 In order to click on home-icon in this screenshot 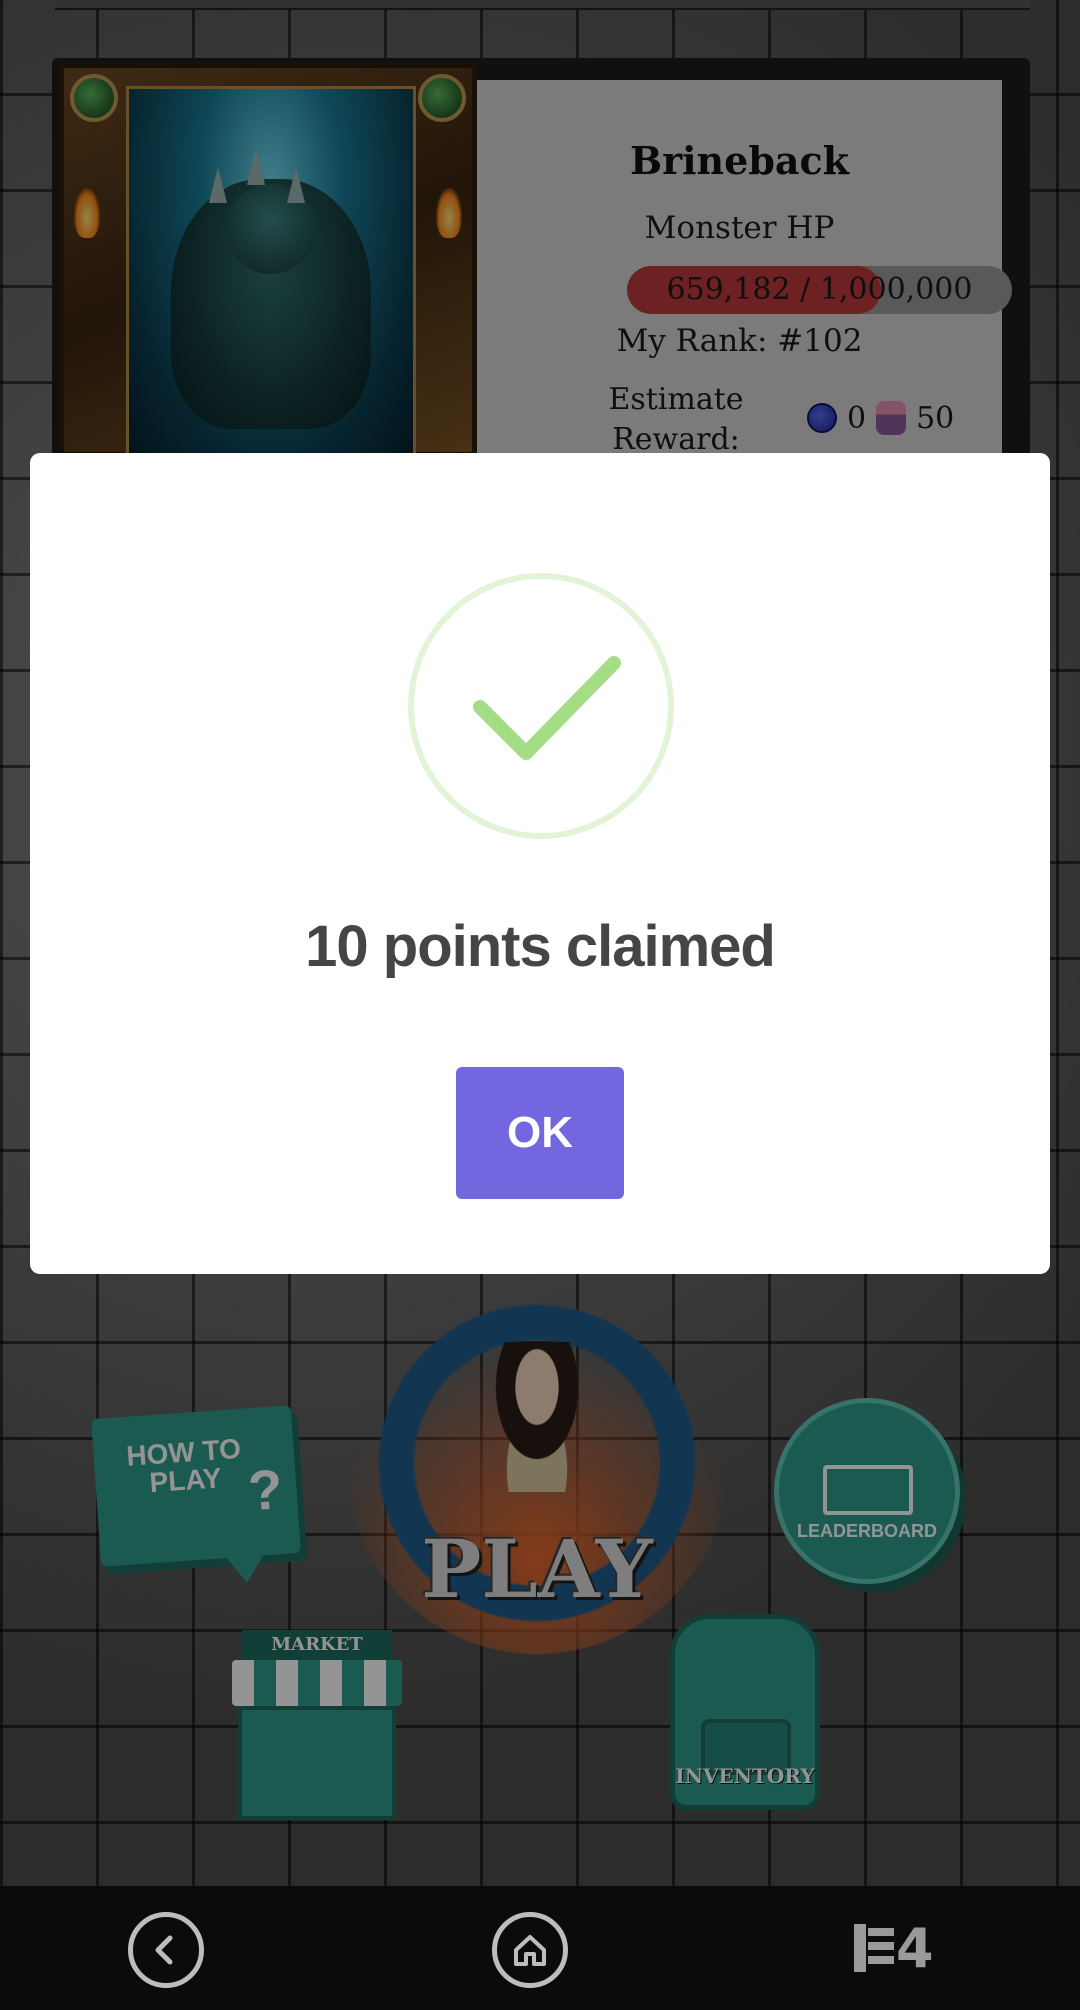, I will do `click(530, 1950)`.